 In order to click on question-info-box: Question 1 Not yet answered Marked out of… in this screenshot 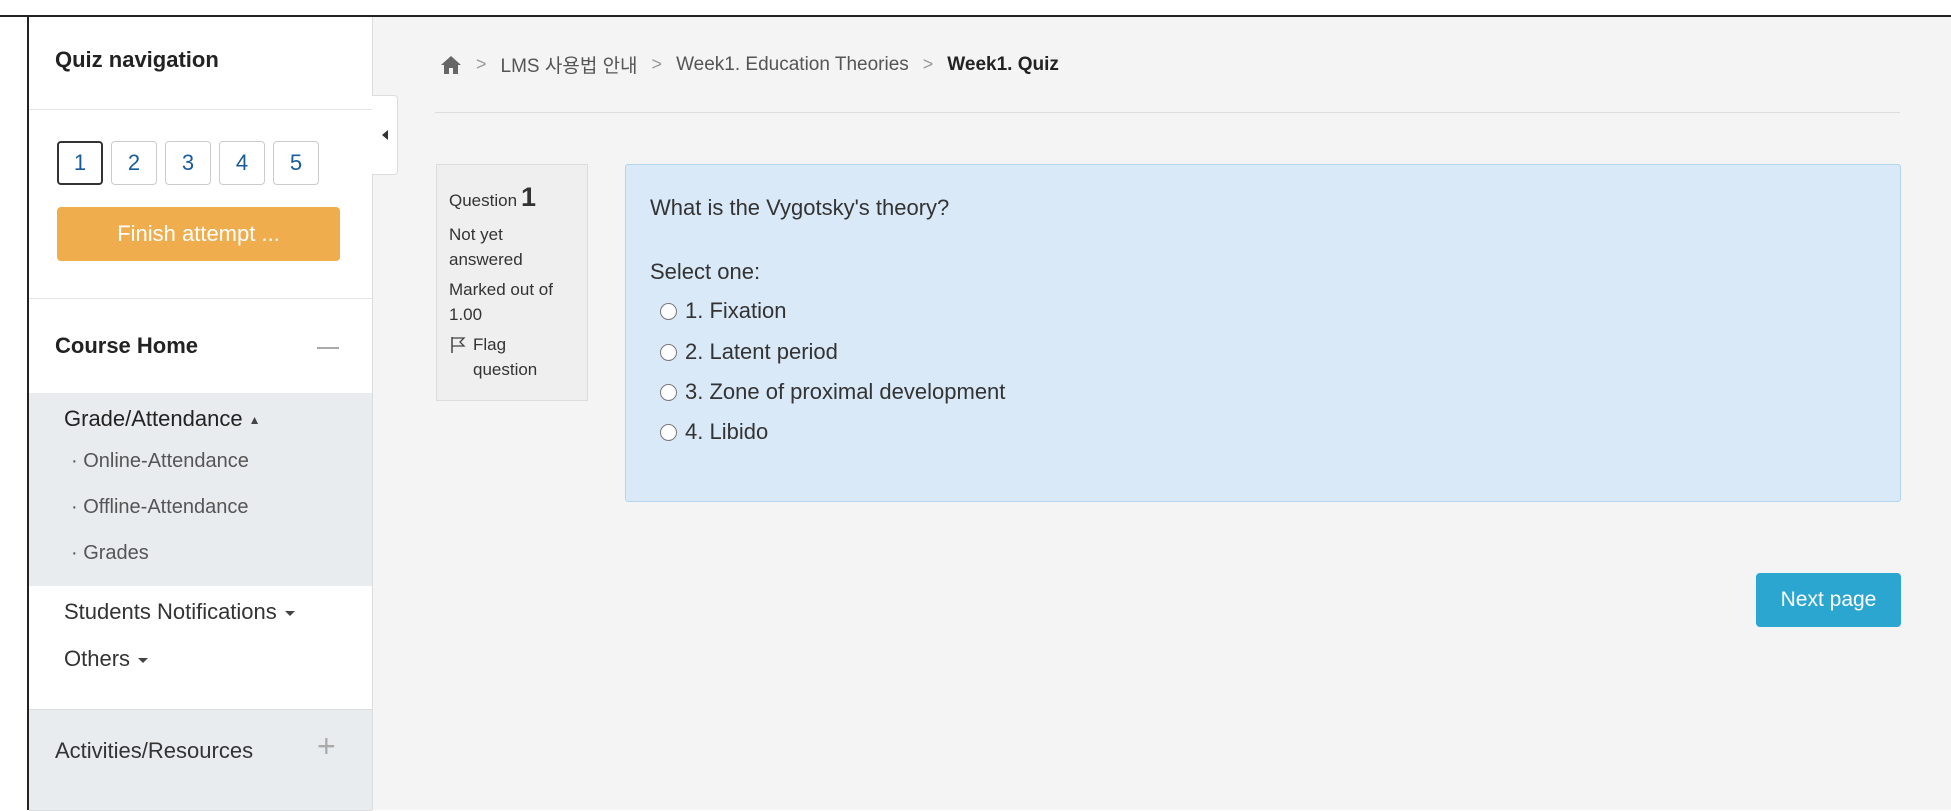, I will do `click(512, 282)`.